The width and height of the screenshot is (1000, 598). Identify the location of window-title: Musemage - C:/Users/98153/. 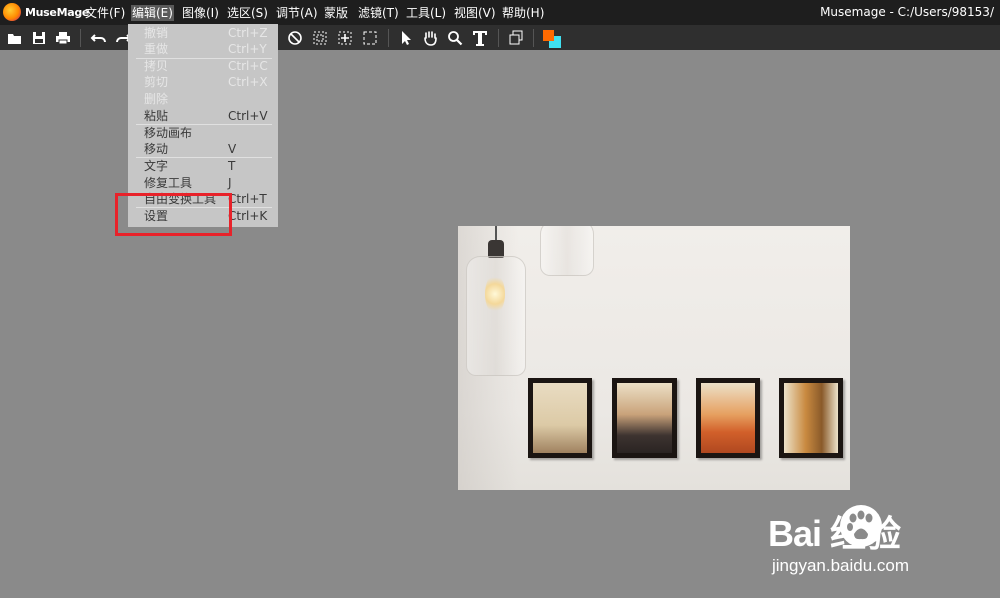
(907, 12).